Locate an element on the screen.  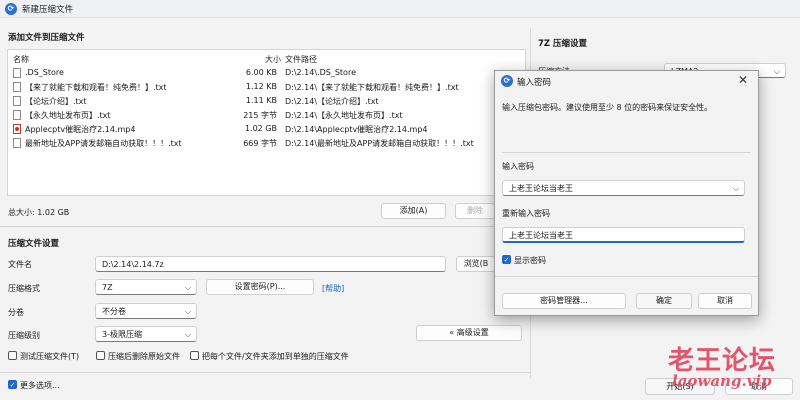
window-title: 新建压缩文件 is located at coordinates (48, 10).